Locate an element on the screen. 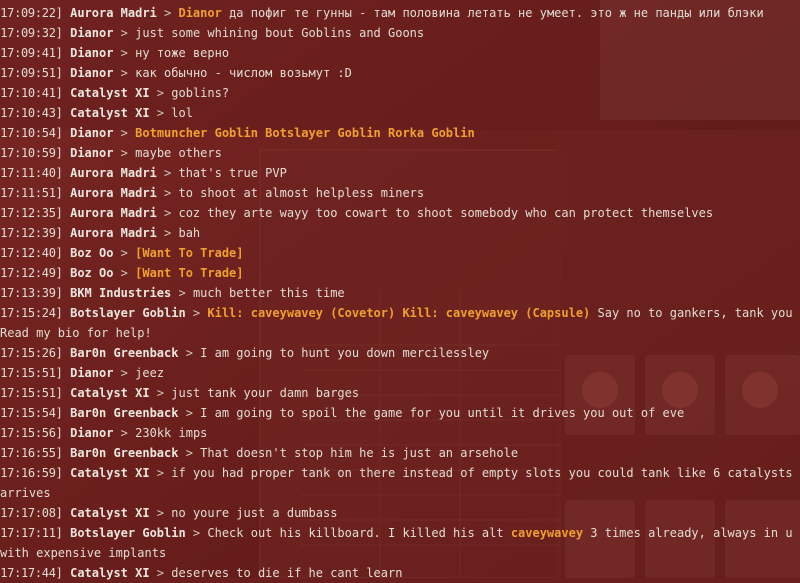 Image resolution: width=800 pixels, height=583 pixels. timestamp: 17:10:54 is located at coordinates (28, 133).